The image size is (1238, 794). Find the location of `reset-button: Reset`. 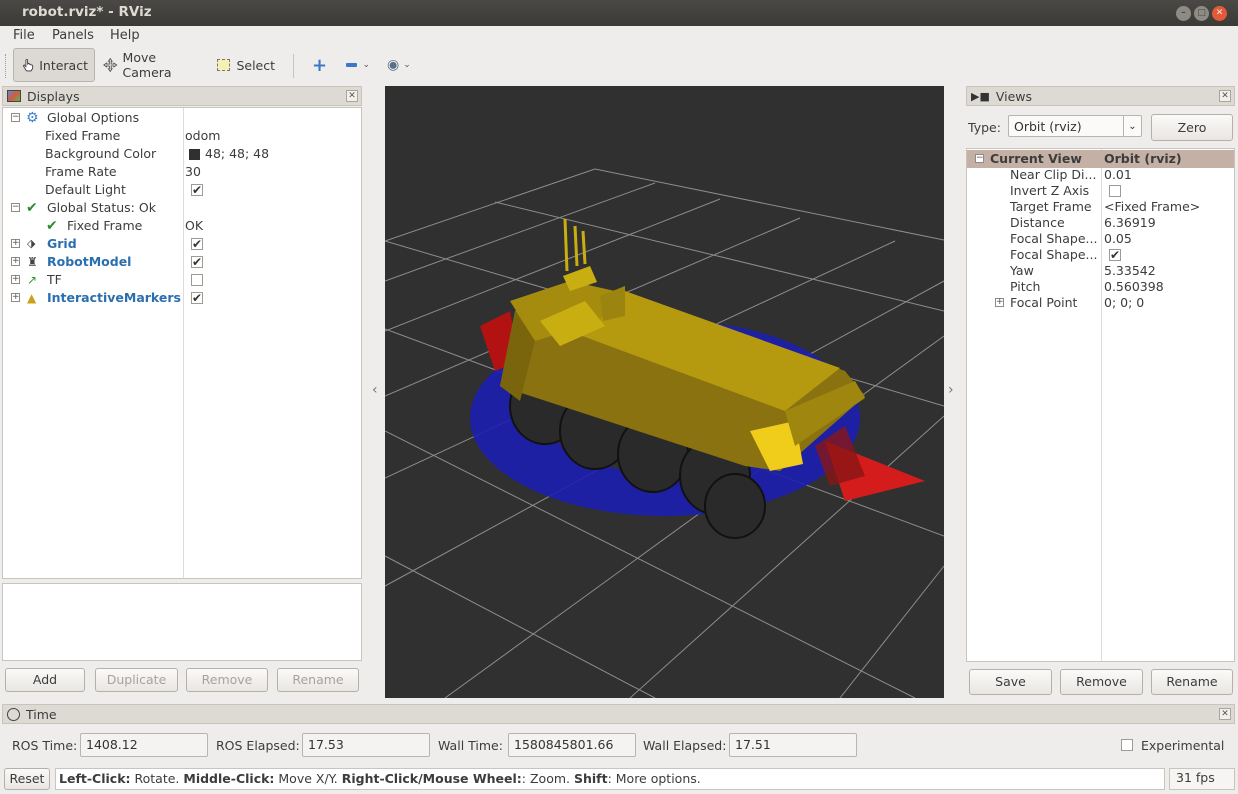

reset-button: Reset is located at coordinates (27, 779).